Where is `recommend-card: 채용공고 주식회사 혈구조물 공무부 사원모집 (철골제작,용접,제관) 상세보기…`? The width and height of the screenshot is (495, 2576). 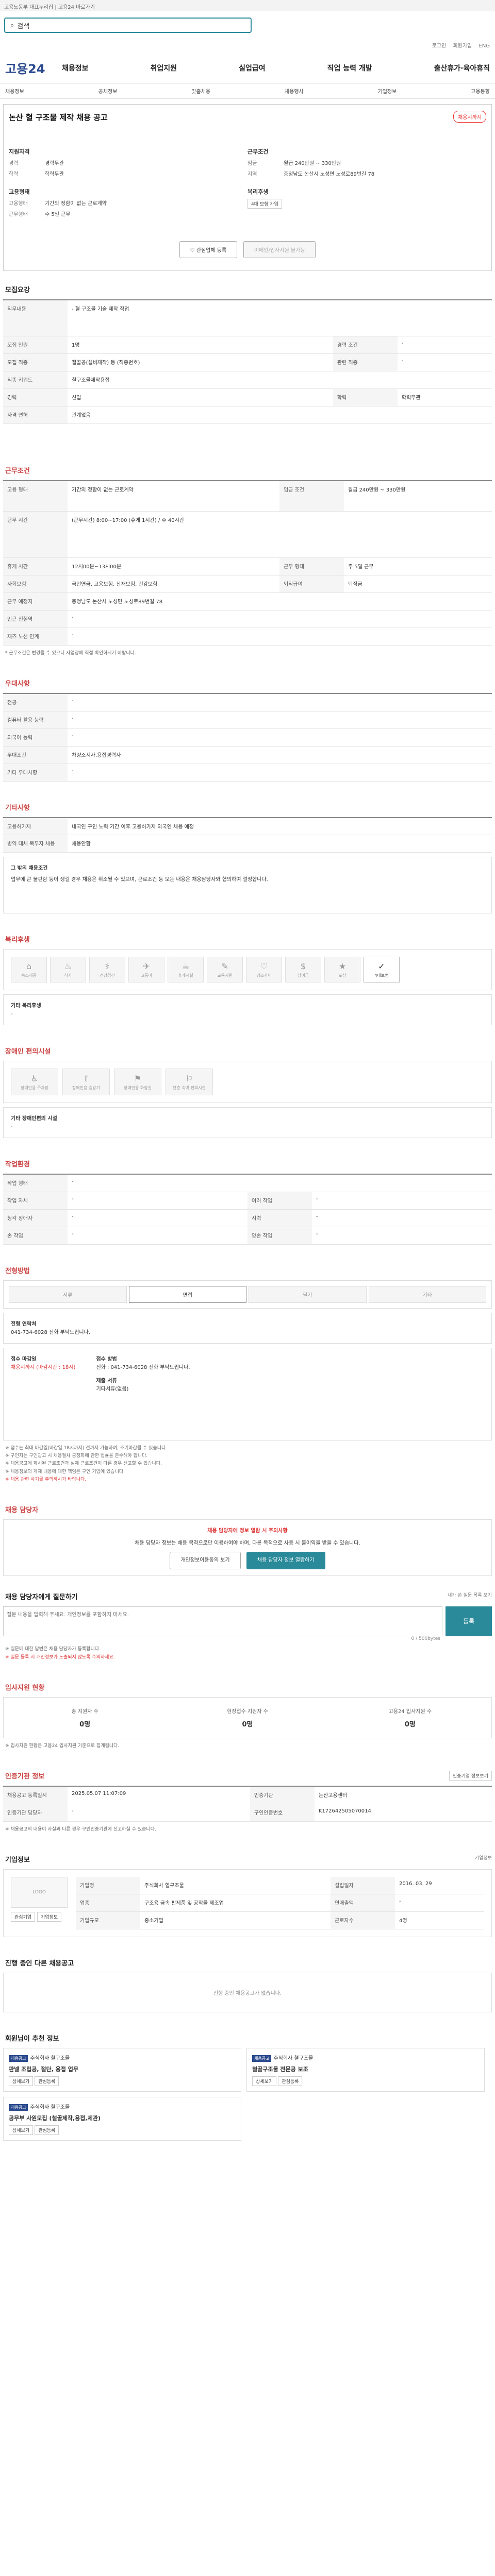
recommend-card: 채용공고 주식회사 혈구조물 공무부 사원모집 (철골제작,용접,제관) 상세보기… is located at coordinates (122, 2119).